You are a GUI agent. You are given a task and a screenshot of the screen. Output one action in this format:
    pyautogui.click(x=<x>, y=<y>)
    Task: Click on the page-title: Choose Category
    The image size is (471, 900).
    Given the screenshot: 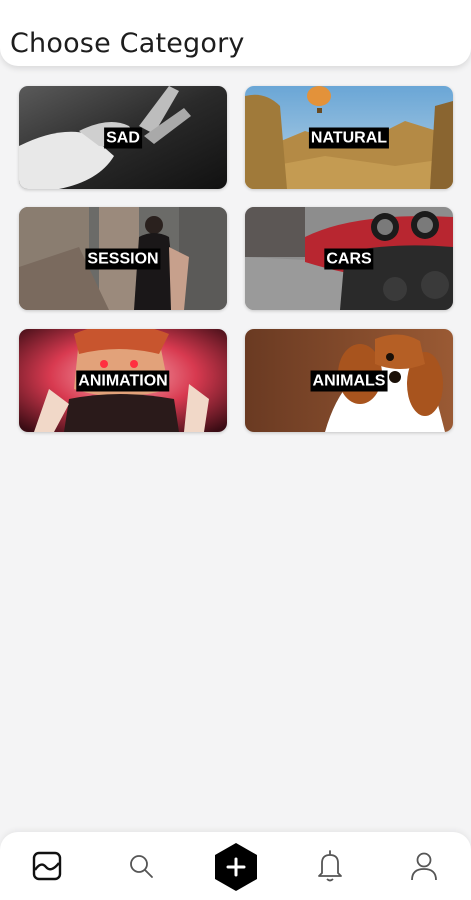 What is the action you would take?
    pyautogui.click(x=127, y=43)
    